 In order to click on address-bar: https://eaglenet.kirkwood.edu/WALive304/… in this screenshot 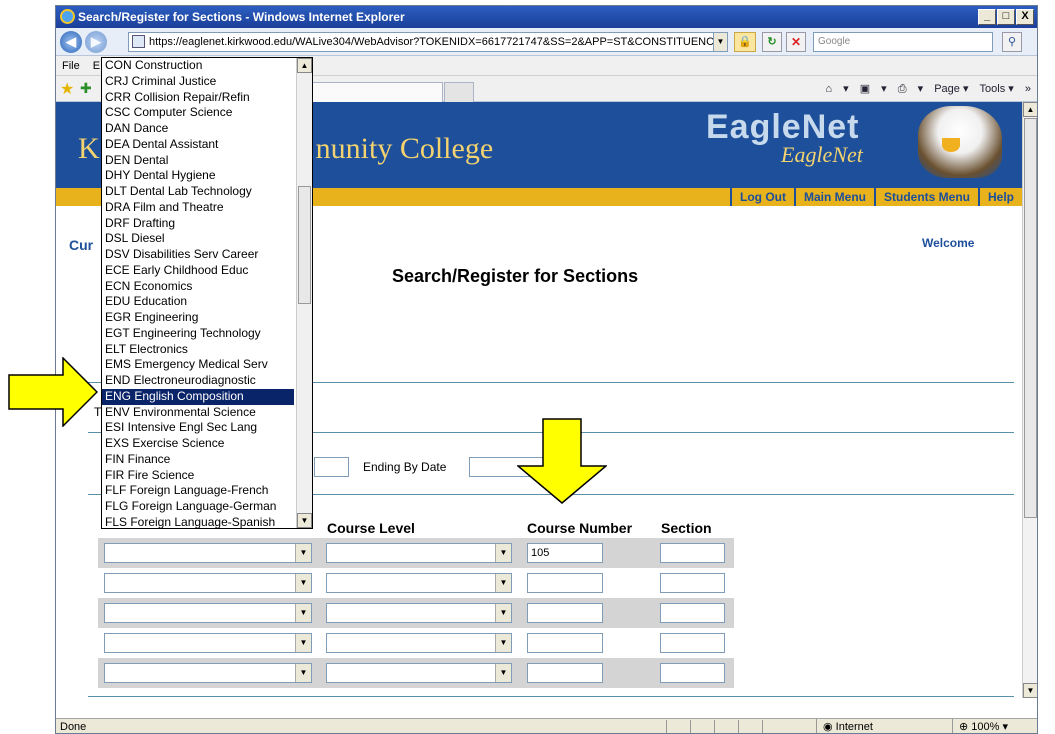, I will do `click(428, 42)`.